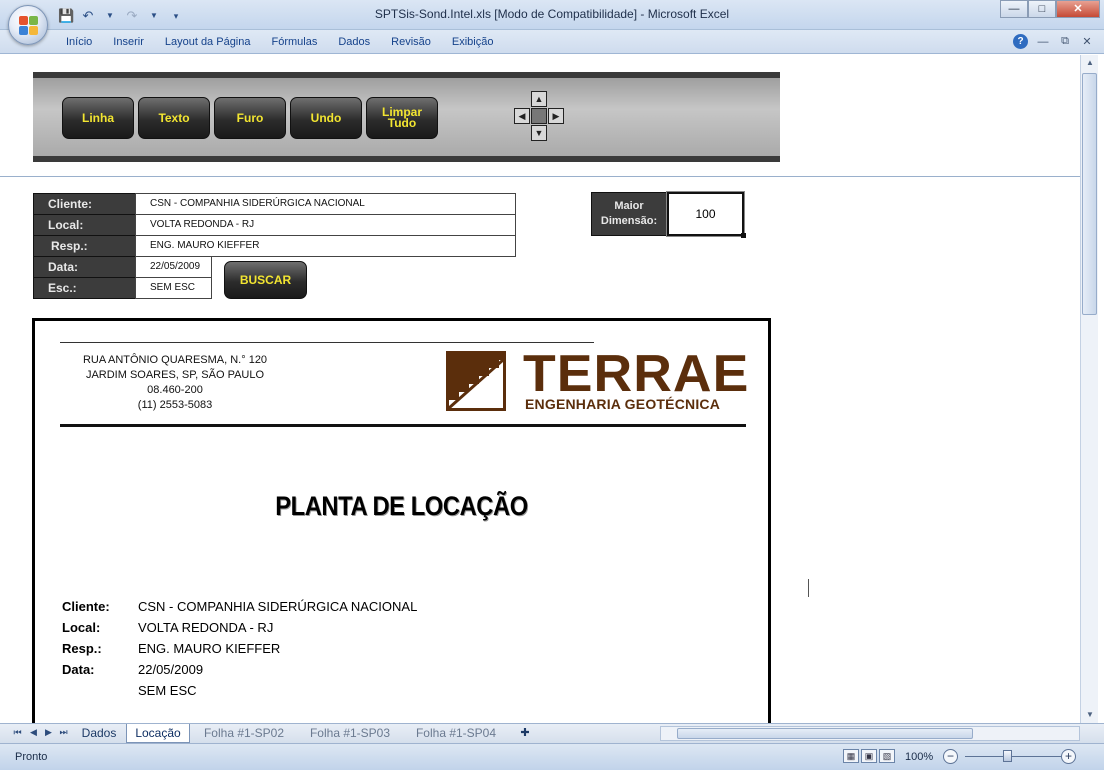 The width and height of the screenshot is (1104, 770). What do you see at coordinates (623, 404) in the screenshot?
I see `logo-sub-text: ENGENHARIA GEOTÉCNICA` at bounding box center [623, 404].